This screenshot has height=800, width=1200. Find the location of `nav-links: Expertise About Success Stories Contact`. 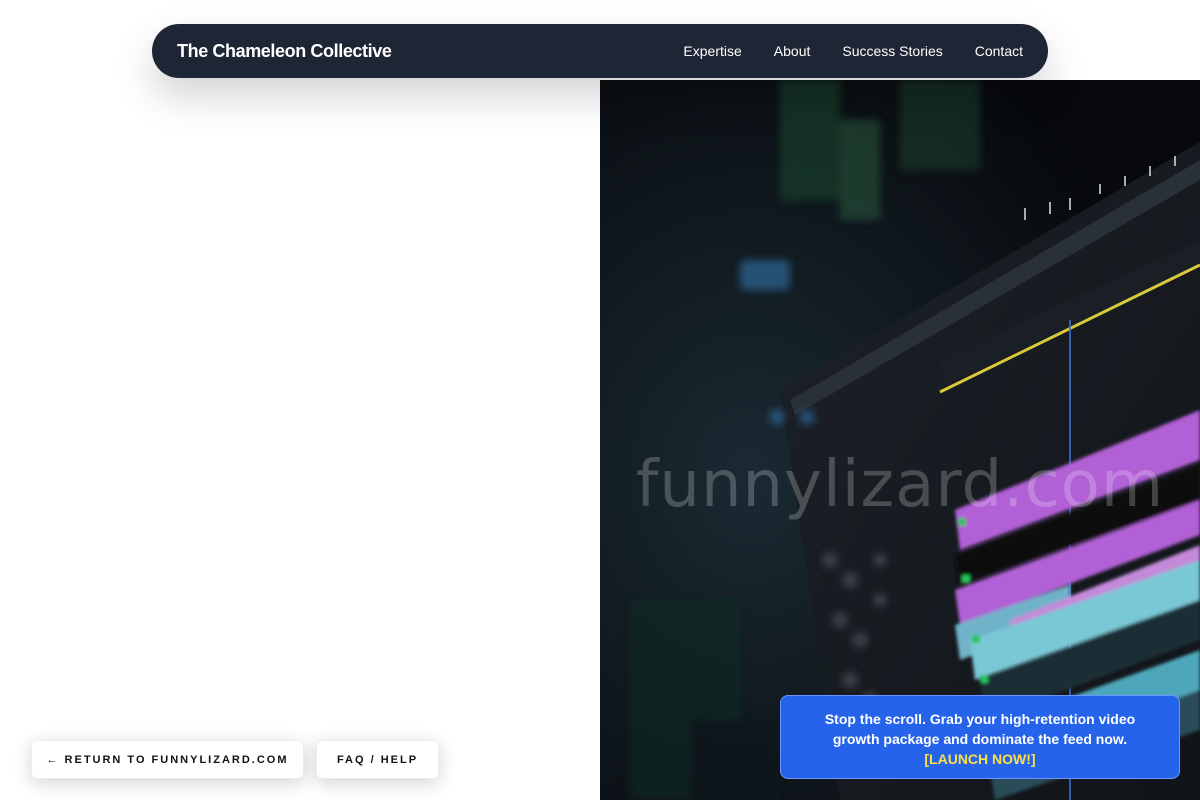

nav-links: Expertise About Success Stories Contact is located at coordinates (853, 51).